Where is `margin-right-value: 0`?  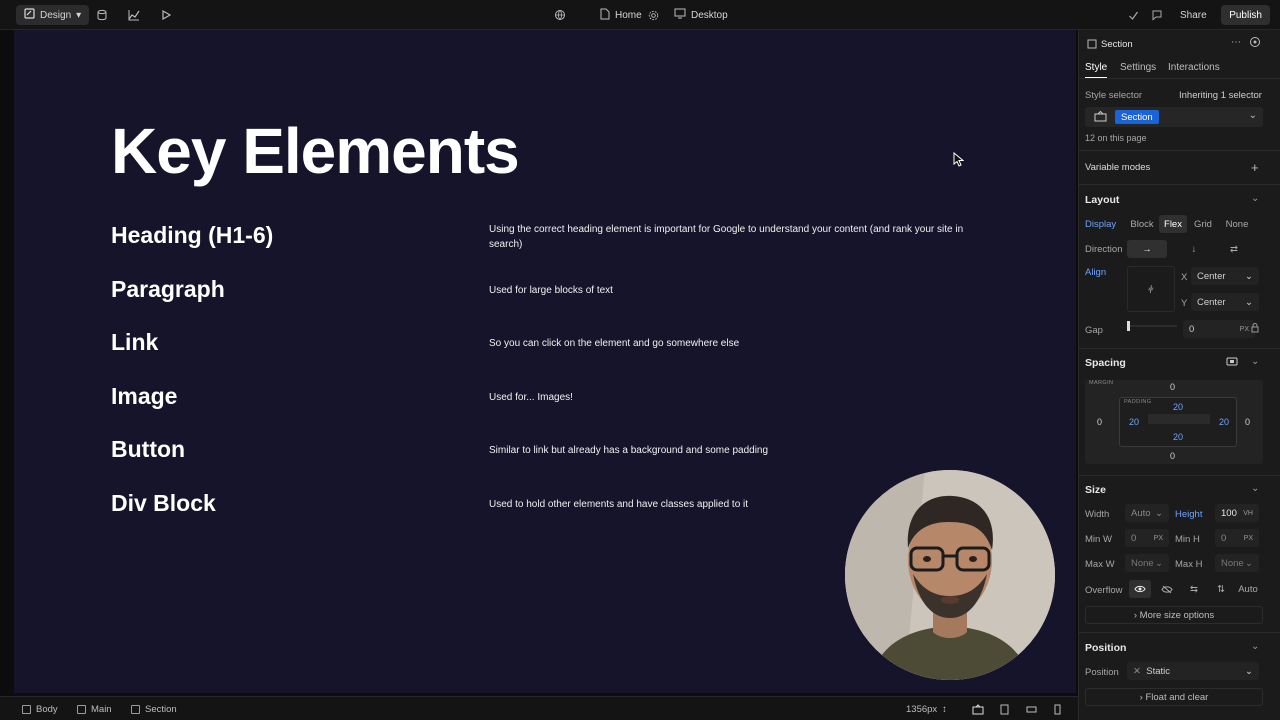
margin-right-value: 0 is located at coordinates (1247, 422).